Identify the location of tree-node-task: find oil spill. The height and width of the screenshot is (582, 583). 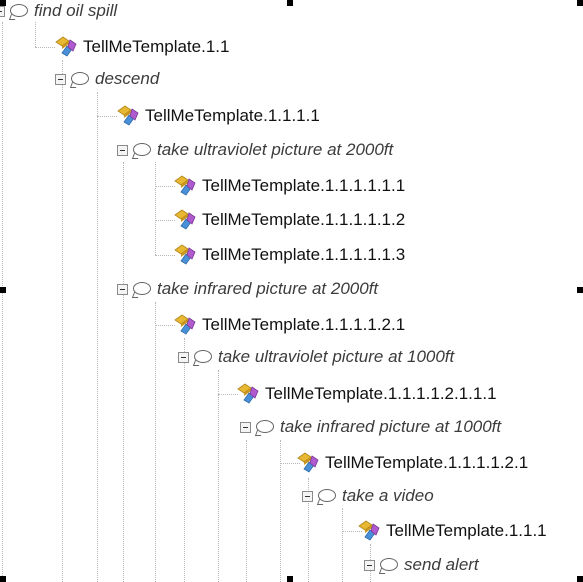
(58, 12).